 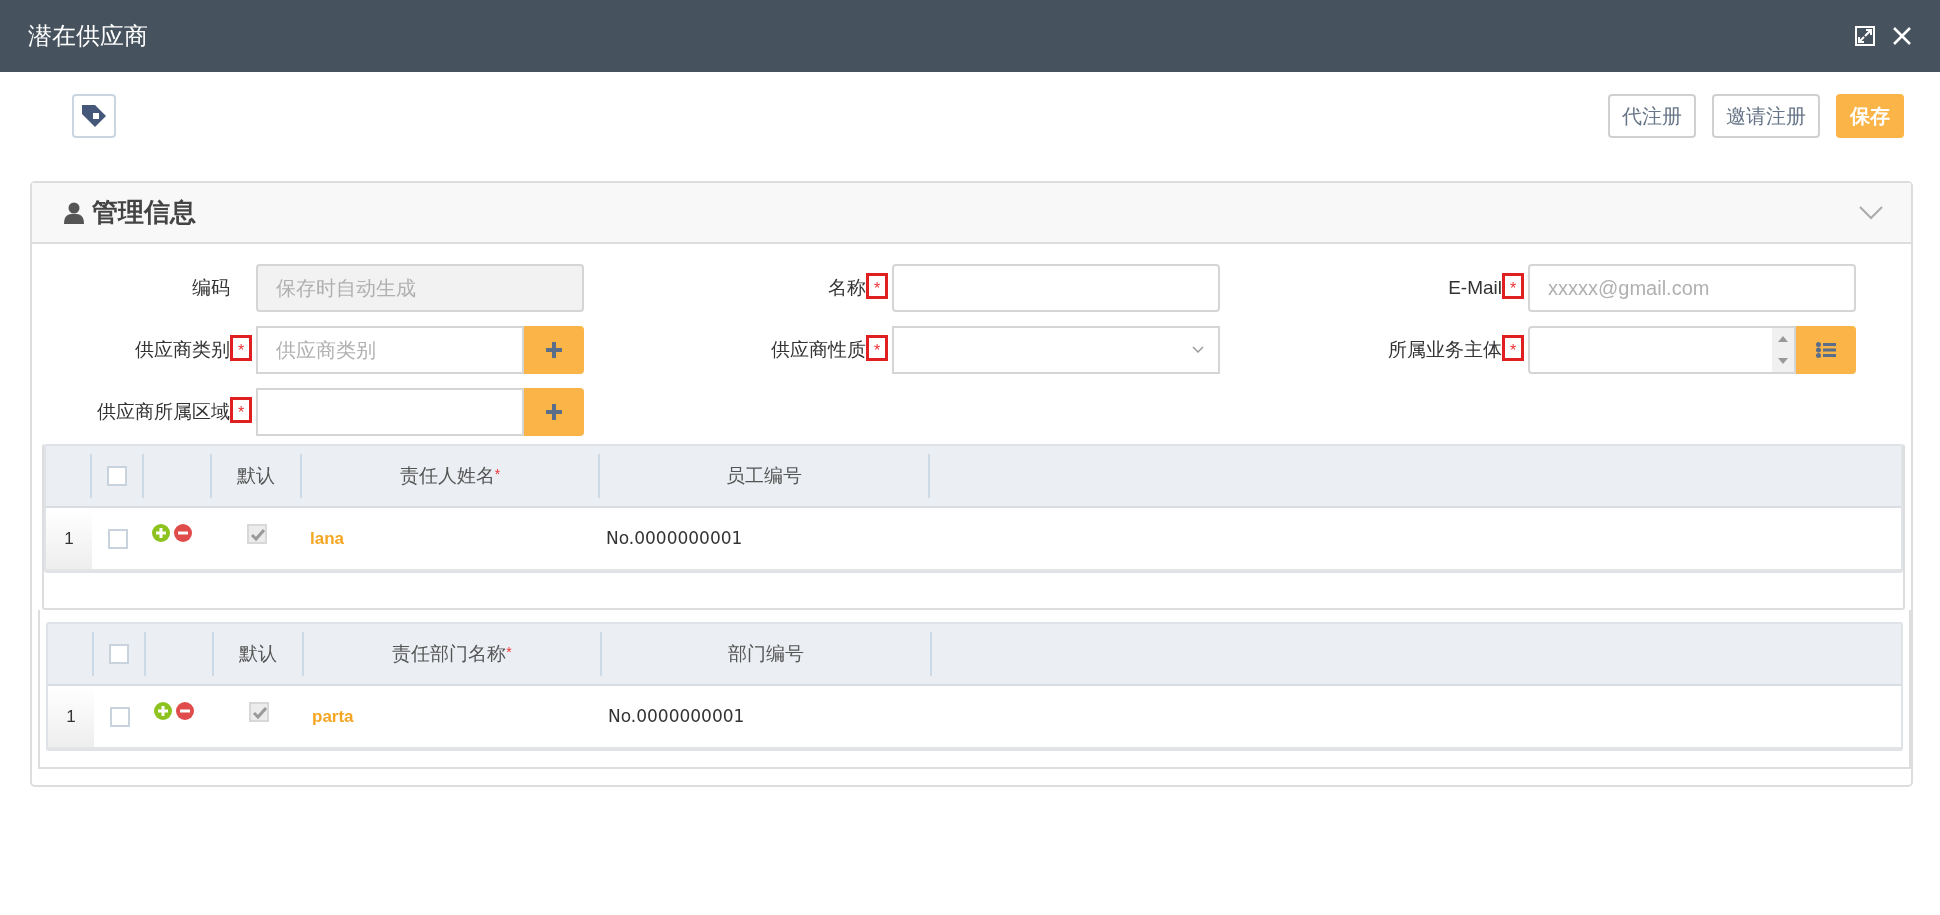 What do you see at coordinates (453, 716) in the screenshot?
I see `name-link: parta` at bounding box center [453, 716].